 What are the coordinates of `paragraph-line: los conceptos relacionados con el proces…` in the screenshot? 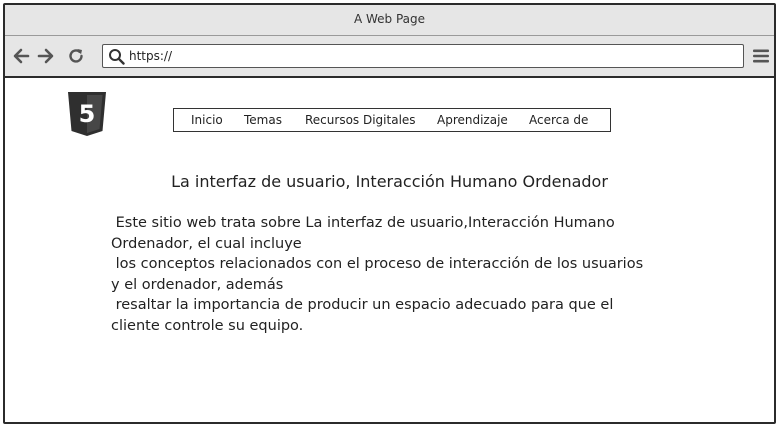 It's located at (377, 264).